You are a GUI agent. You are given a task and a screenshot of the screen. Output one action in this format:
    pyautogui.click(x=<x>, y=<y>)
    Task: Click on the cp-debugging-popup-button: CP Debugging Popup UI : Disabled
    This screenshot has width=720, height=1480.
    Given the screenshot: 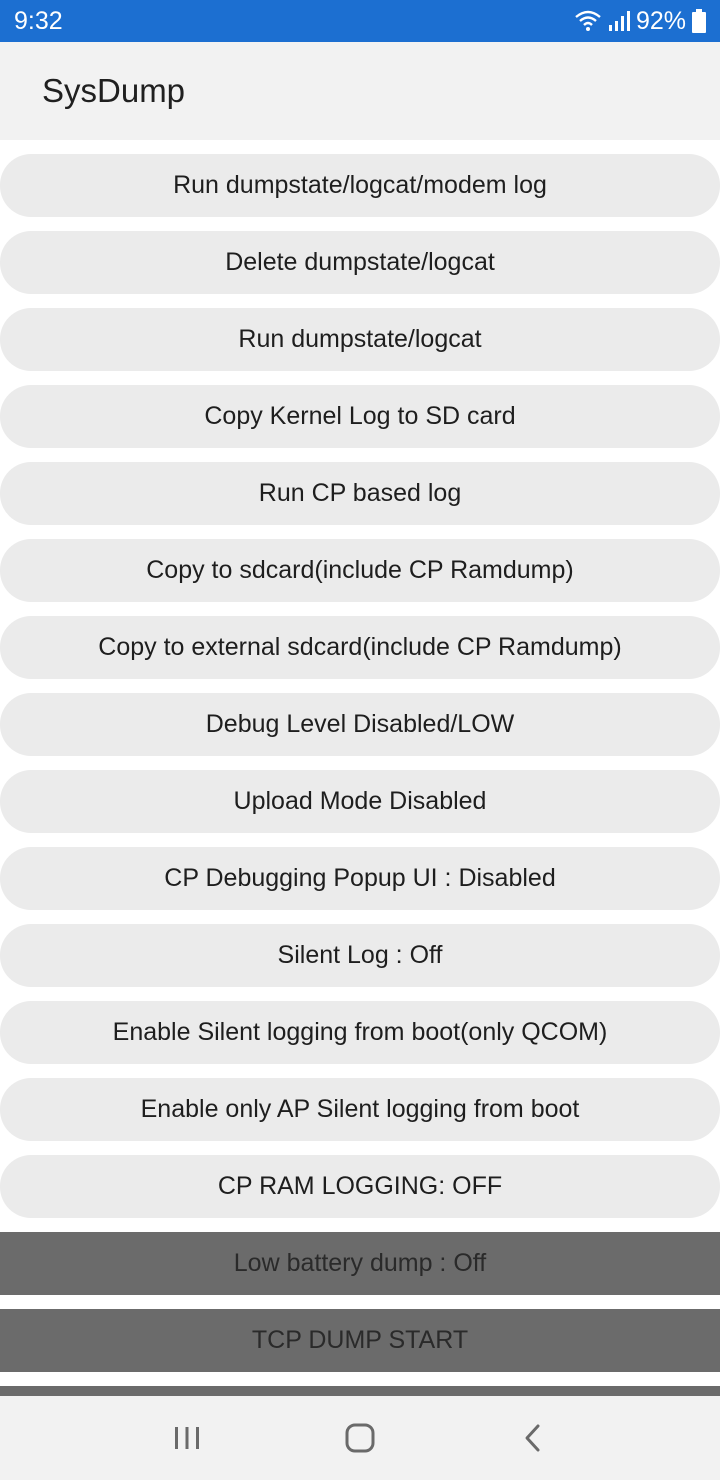 What is the action you would take?
    pyautogui.click(x=360, y=878)
    